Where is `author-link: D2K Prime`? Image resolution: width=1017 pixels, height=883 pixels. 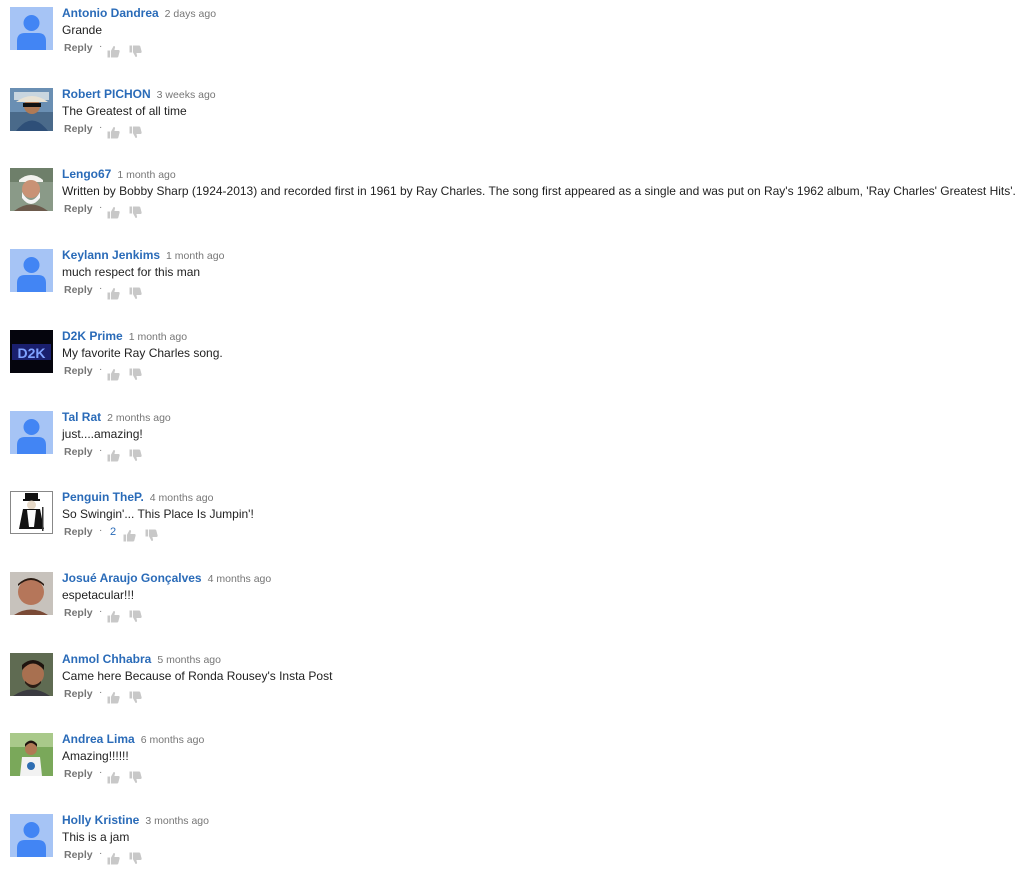 author-link: D2K Prime is located at coordinates (92, 336).